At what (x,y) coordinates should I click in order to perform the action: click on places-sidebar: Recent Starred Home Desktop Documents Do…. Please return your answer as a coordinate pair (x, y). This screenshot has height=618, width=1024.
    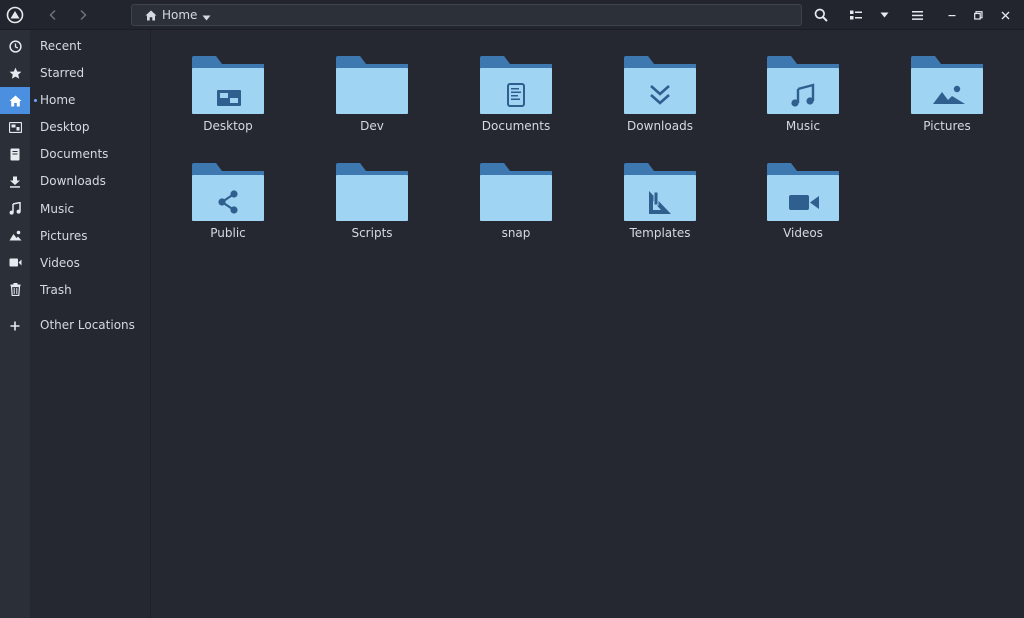
    Looking at the image, I should click on (90, 324).